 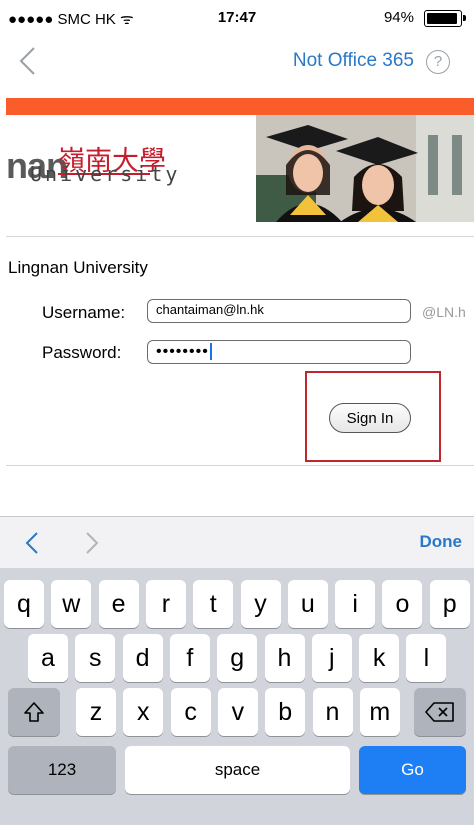 I want to click on shift-arrow-icon, so click(x=34, y=712).